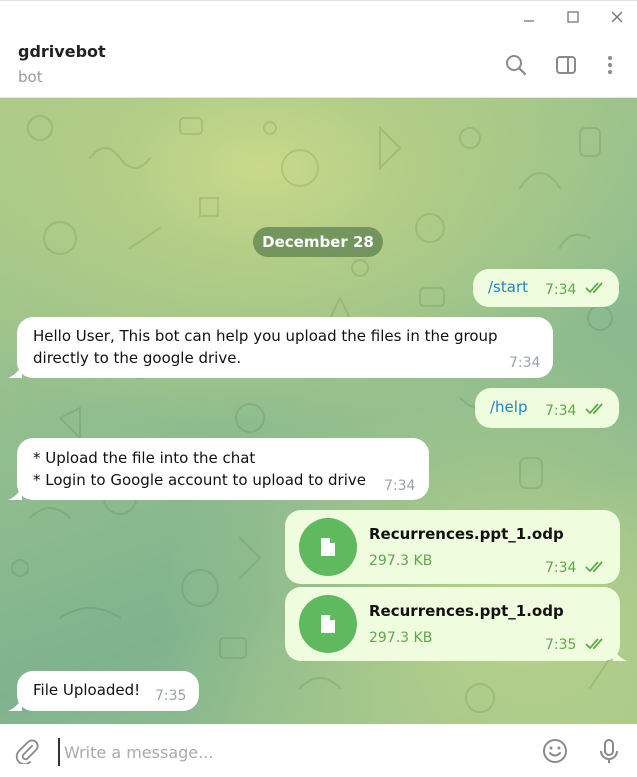 Image resolution: width=637 pixels, height=777 pixels. Describe the element at coordinates (30, 77) in the screenshot. I see `chat-subtitle: bot` at that location.